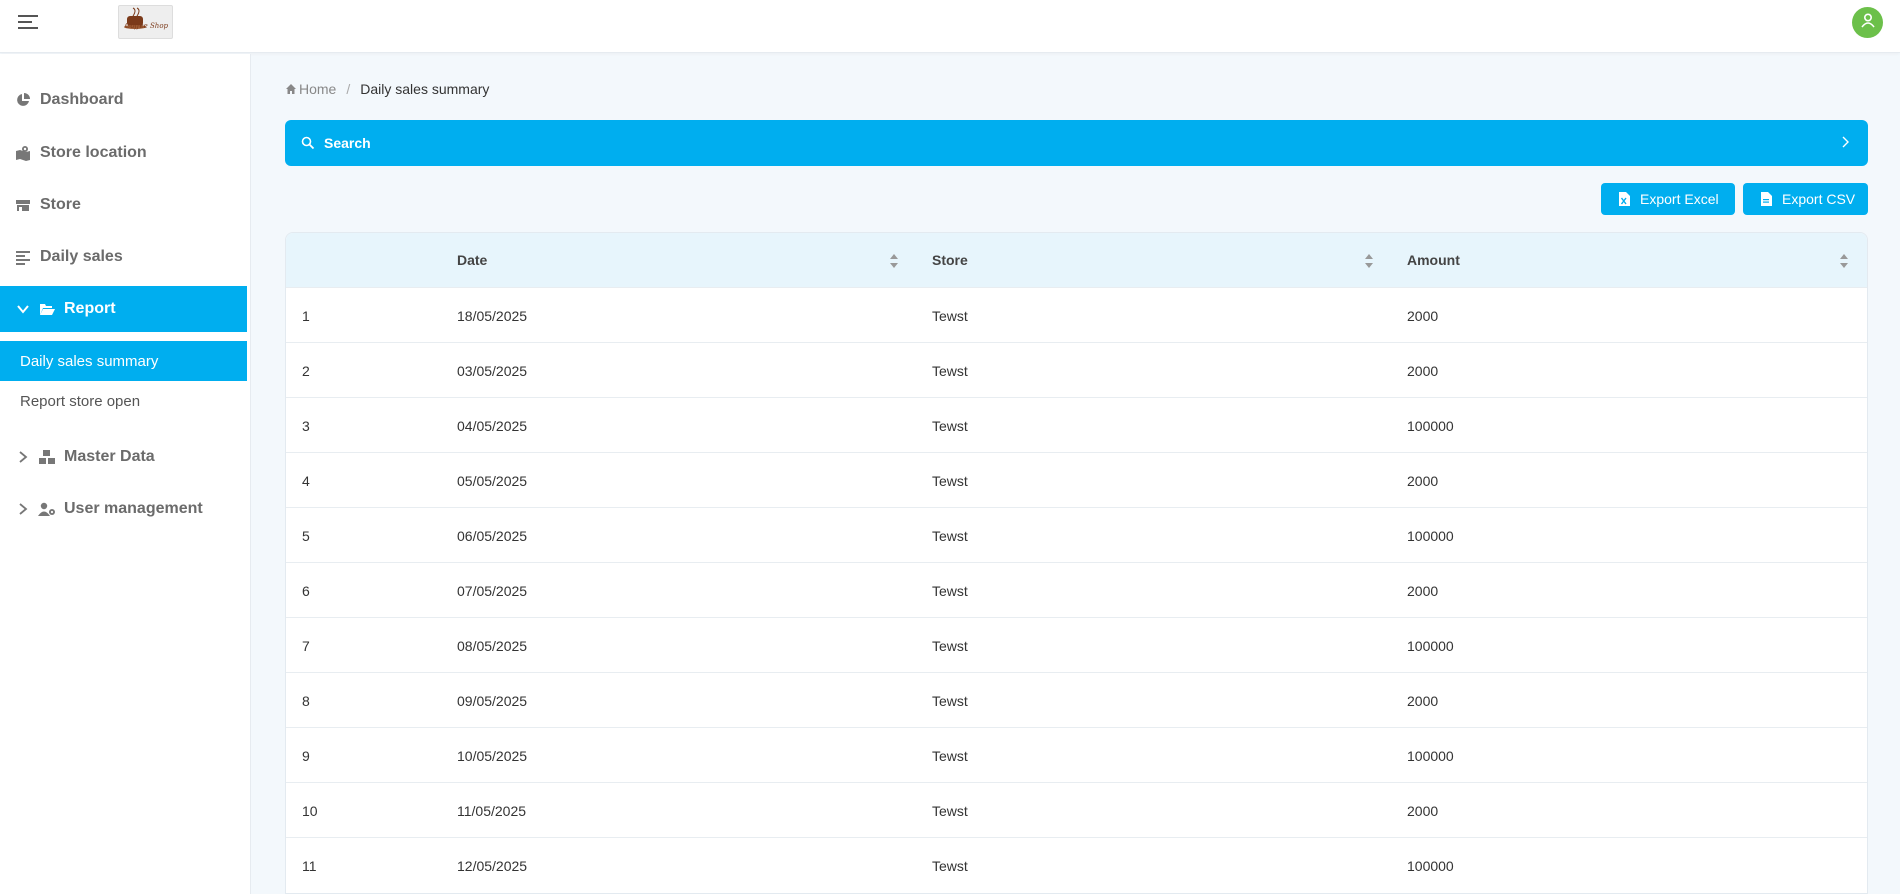  What do you see at coordinates (80, 401) in the screenshot?
I see `sidebar-subitem-label: Report store open` at bounding box center [80, 401].